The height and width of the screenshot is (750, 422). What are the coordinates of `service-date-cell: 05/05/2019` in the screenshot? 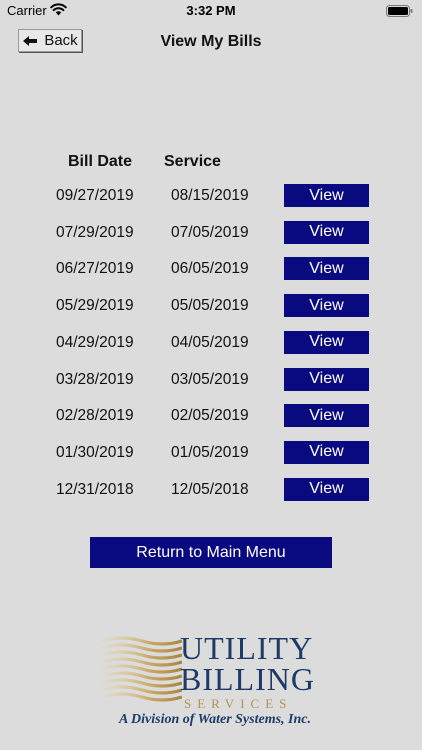 It's located at (210, 306).